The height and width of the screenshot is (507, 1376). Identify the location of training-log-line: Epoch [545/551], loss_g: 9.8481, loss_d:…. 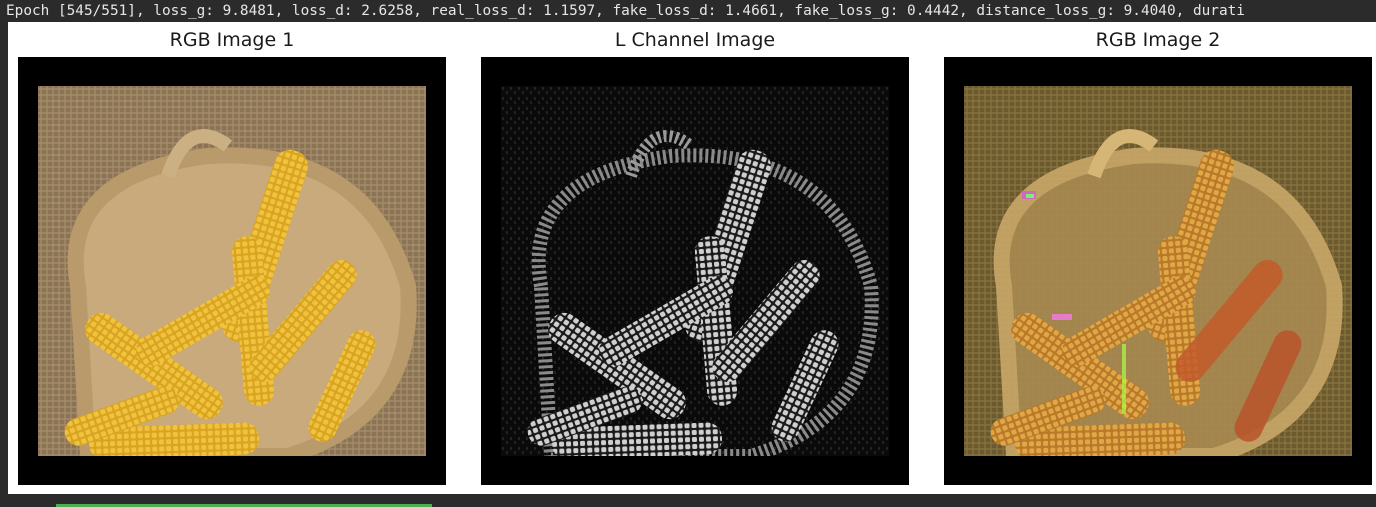
(688, 11).